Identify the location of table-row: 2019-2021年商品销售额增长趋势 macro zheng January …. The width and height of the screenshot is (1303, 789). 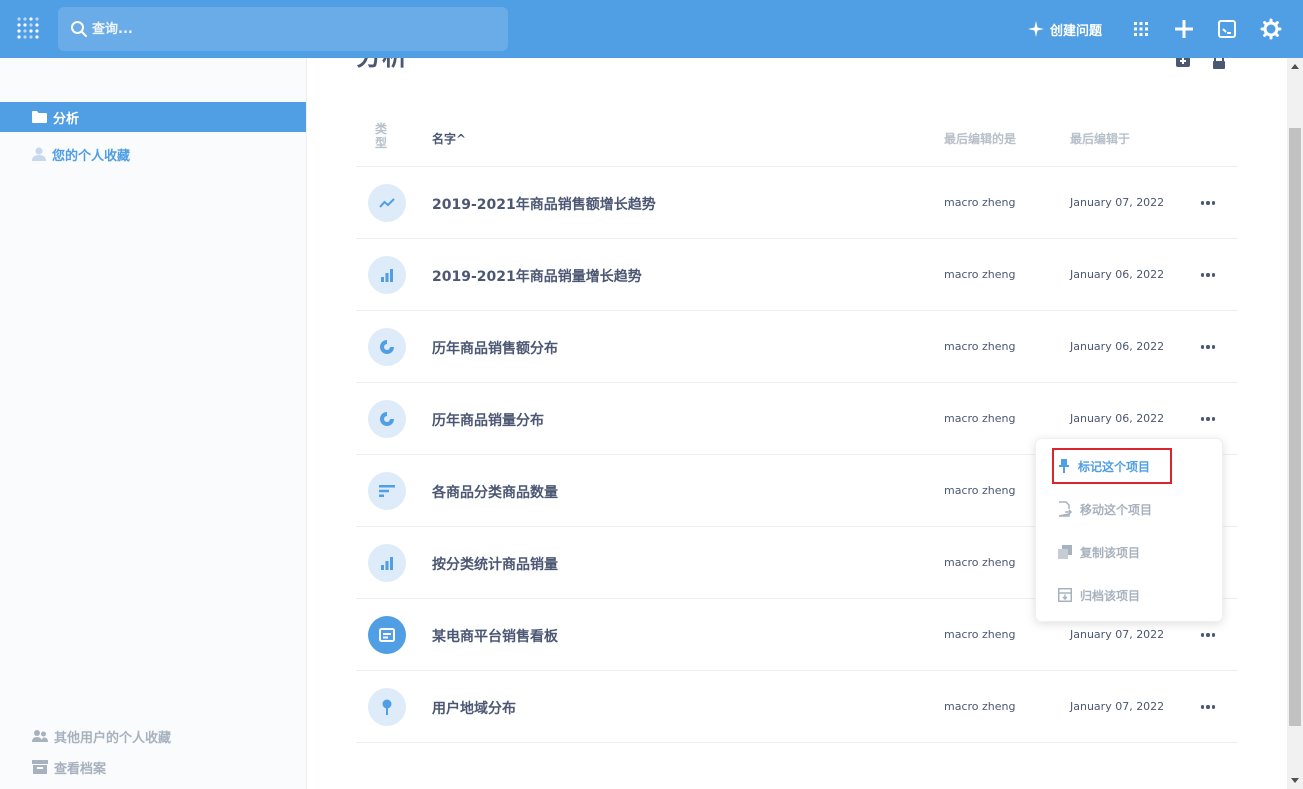
(797, 203).